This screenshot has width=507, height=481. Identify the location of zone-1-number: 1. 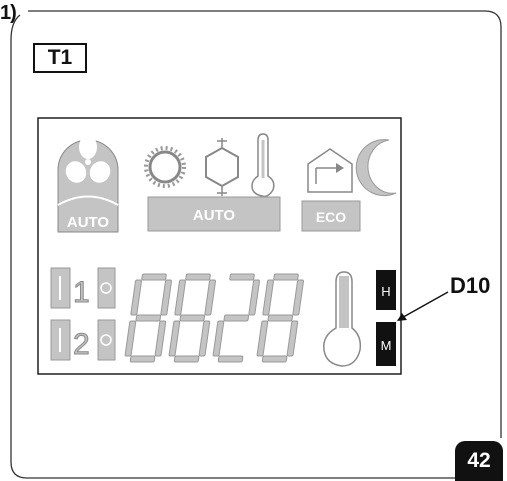
(81, 292).